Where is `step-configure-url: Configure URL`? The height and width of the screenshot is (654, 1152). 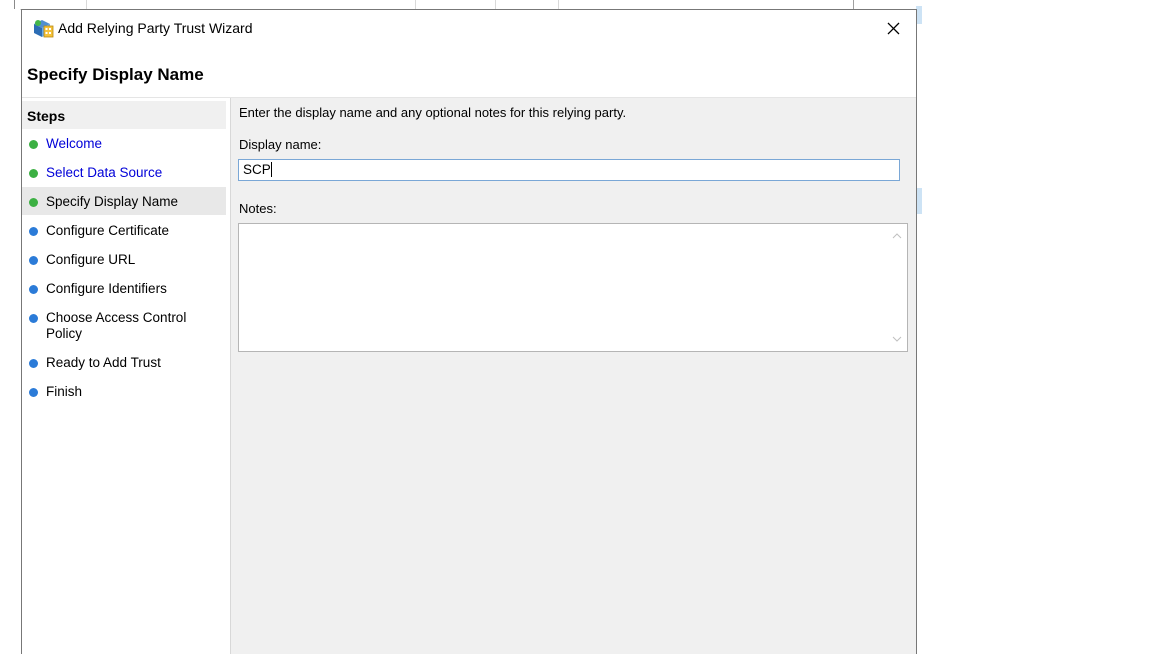 step-configure-url: Configure URL is located at coordinates (124, 259).